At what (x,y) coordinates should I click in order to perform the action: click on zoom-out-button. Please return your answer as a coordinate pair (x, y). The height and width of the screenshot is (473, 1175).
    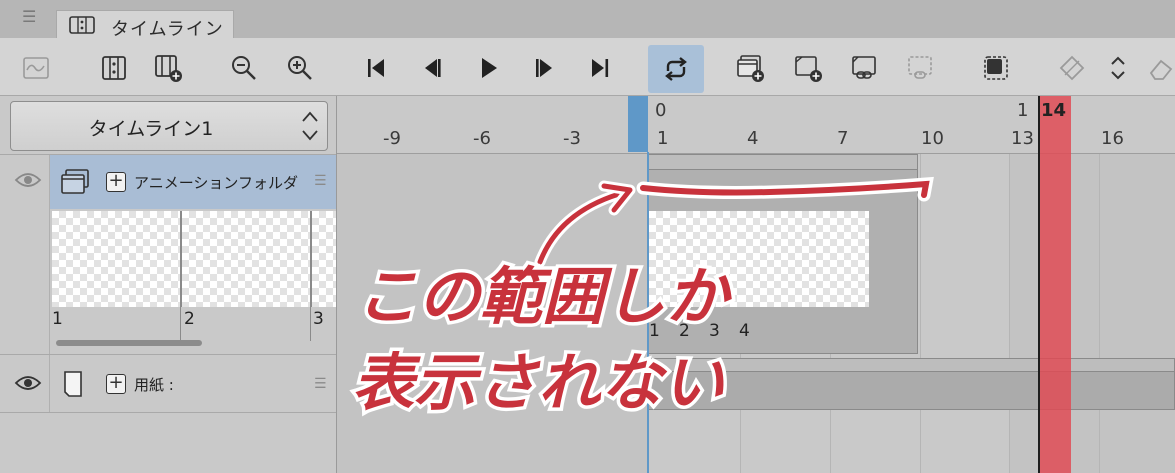
    Looking at the image, I should click on (244, 68).